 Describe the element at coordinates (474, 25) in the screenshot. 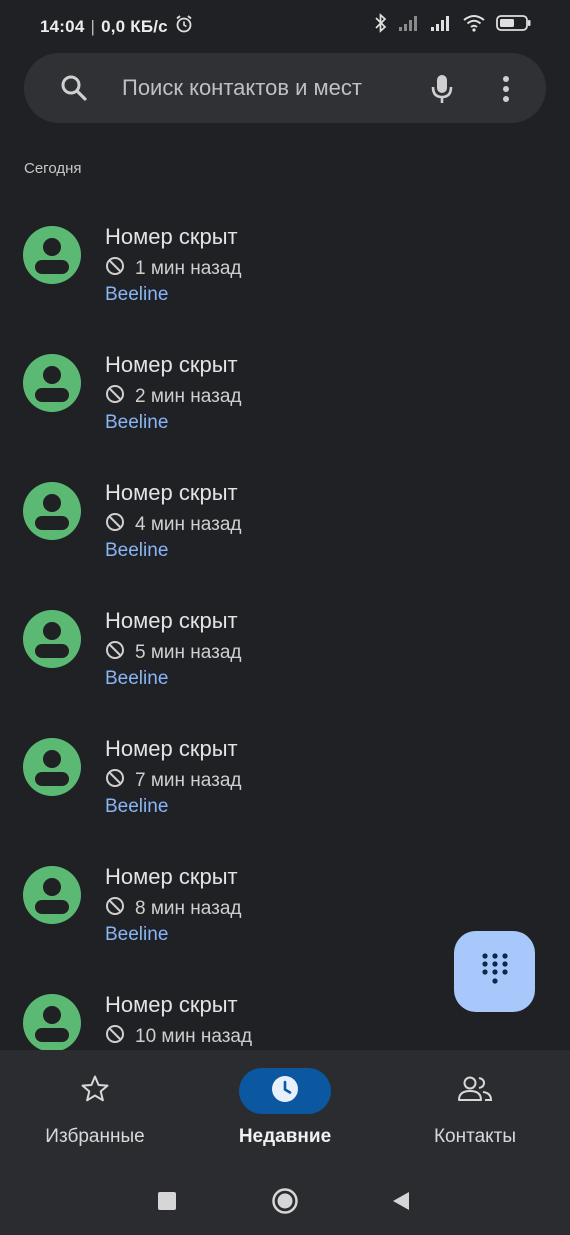

I see `wifi-icon` at that location.